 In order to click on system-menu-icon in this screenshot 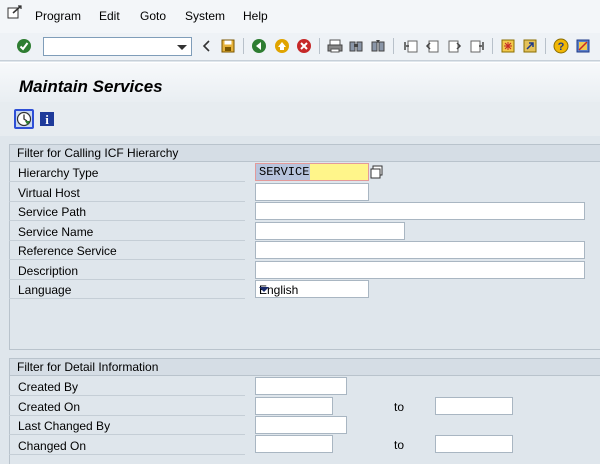, I will do `click(15, 12)`.